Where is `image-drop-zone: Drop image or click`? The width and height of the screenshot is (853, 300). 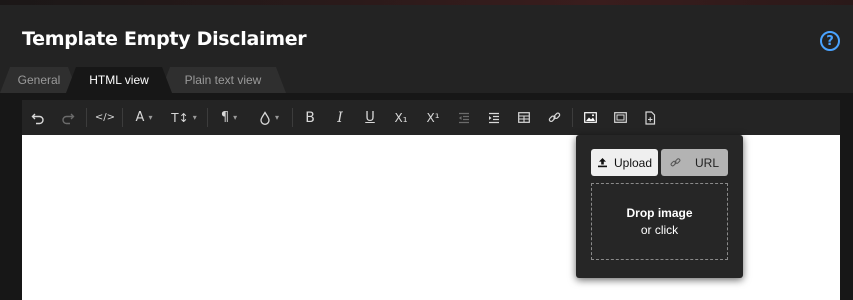
image-drop-zone: Drop image or click is located at coordinates (659, 221).